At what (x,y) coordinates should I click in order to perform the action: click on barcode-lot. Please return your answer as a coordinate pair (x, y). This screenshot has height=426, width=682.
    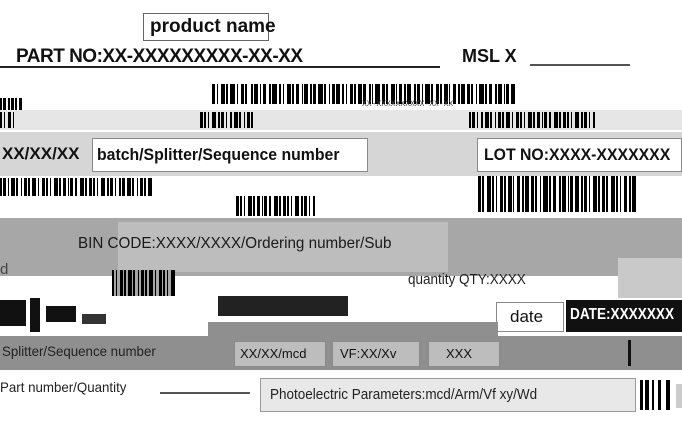
    Looking at the image, I should click on (580, 194).